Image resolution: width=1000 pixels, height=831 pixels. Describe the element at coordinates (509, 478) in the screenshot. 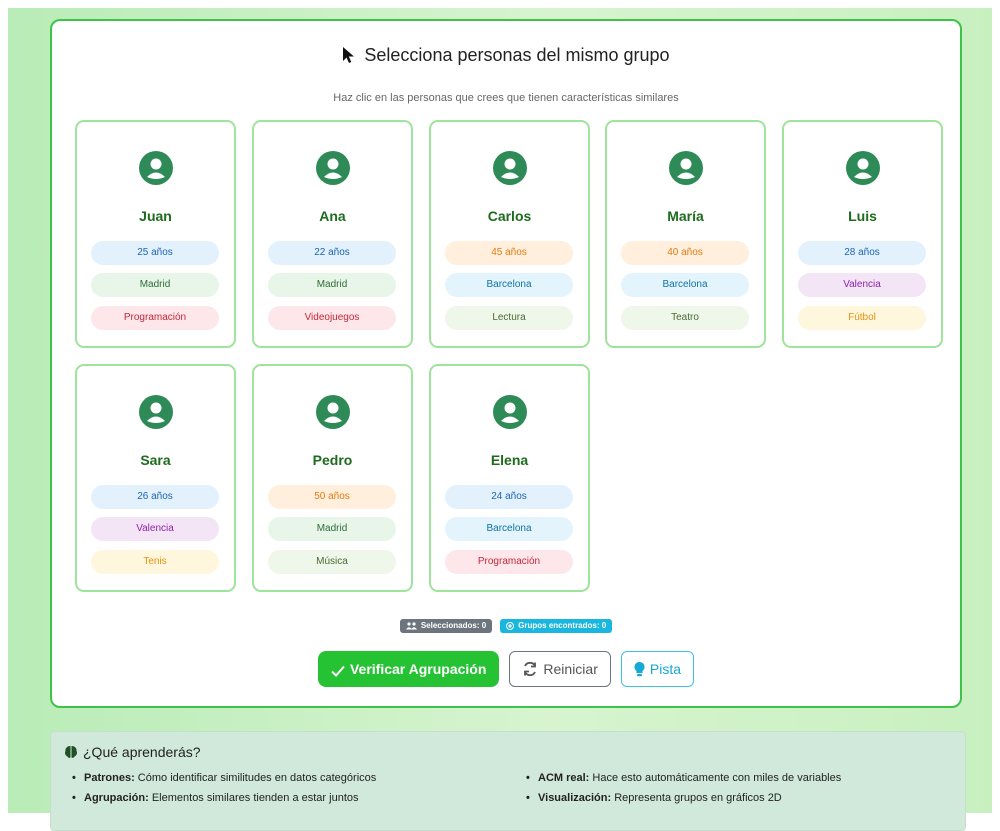

I see `person-card-7: Elena 24 años Barcelona Programación` at that location.